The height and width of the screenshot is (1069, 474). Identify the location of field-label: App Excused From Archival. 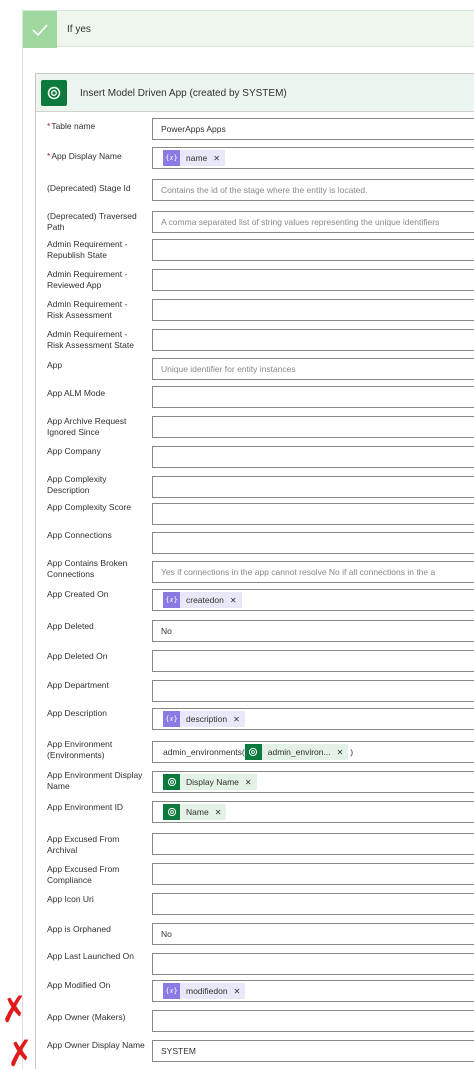
(96, 845).